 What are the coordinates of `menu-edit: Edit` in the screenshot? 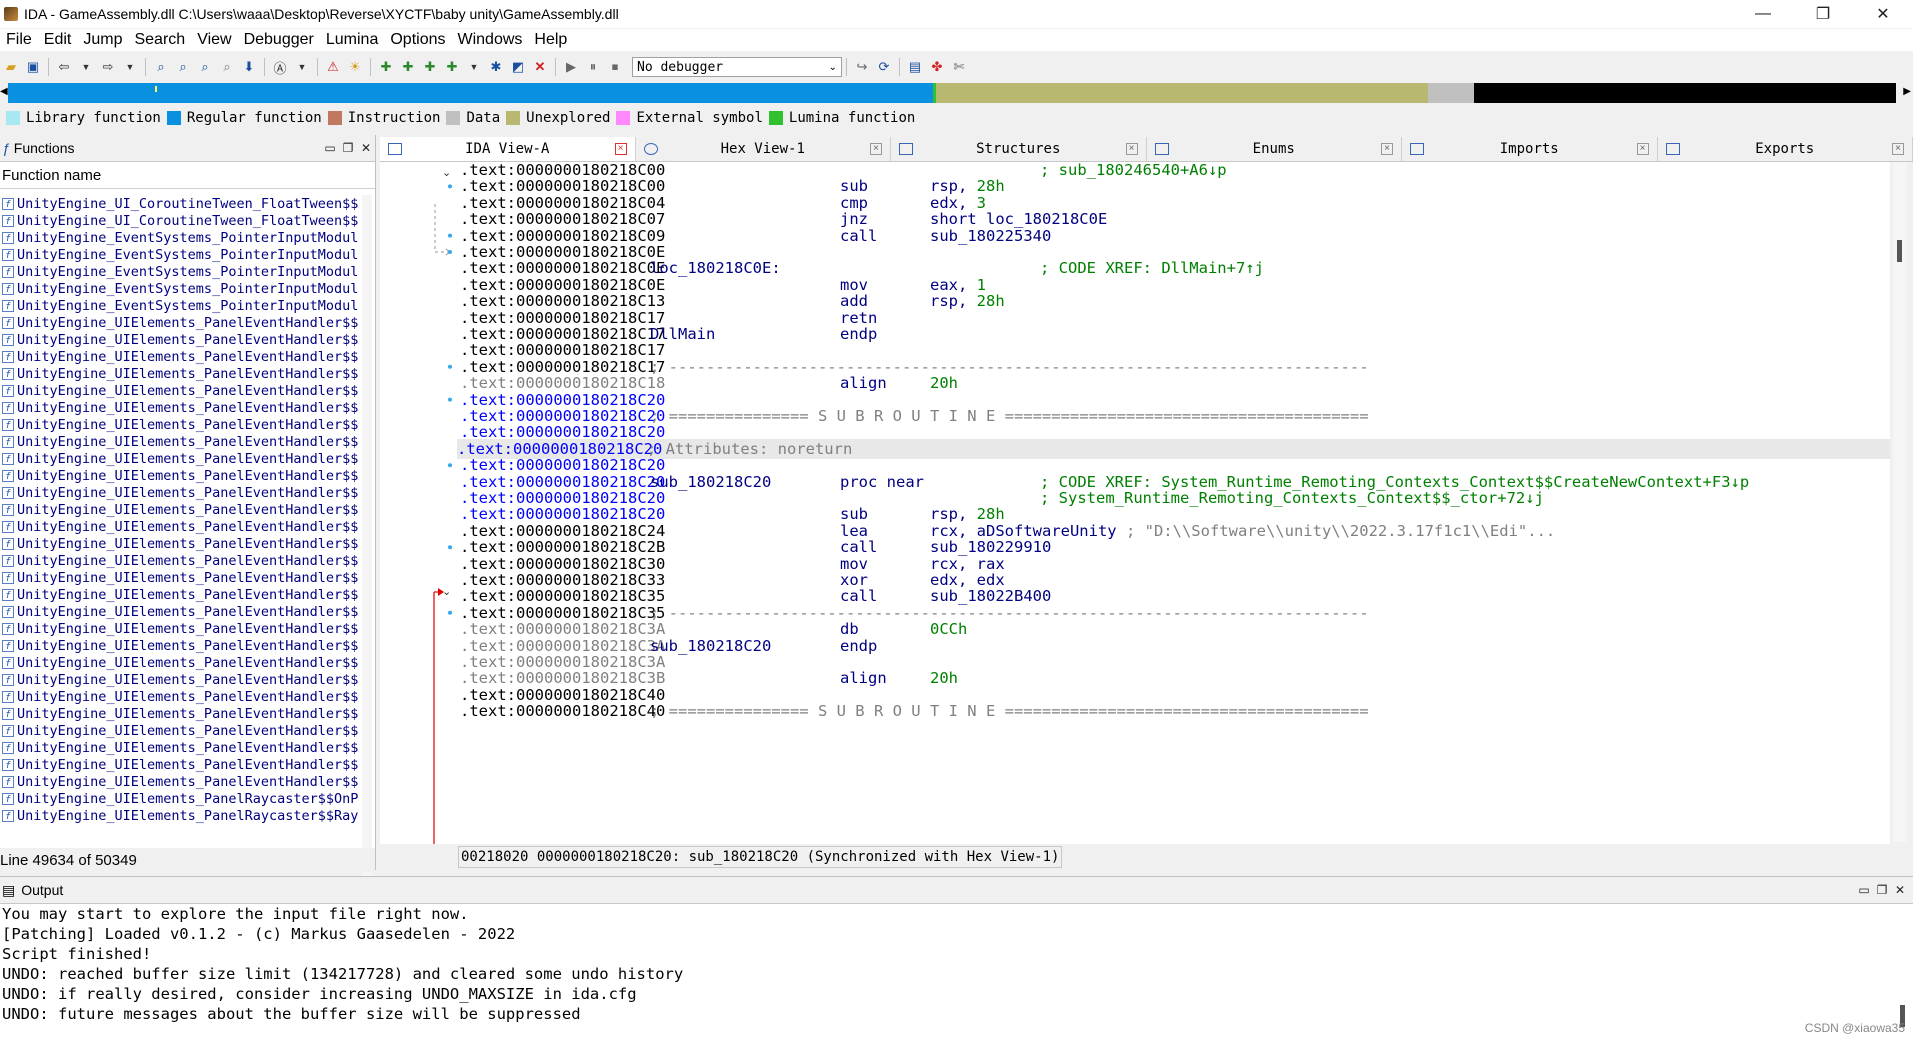 It's located at (58, 40).